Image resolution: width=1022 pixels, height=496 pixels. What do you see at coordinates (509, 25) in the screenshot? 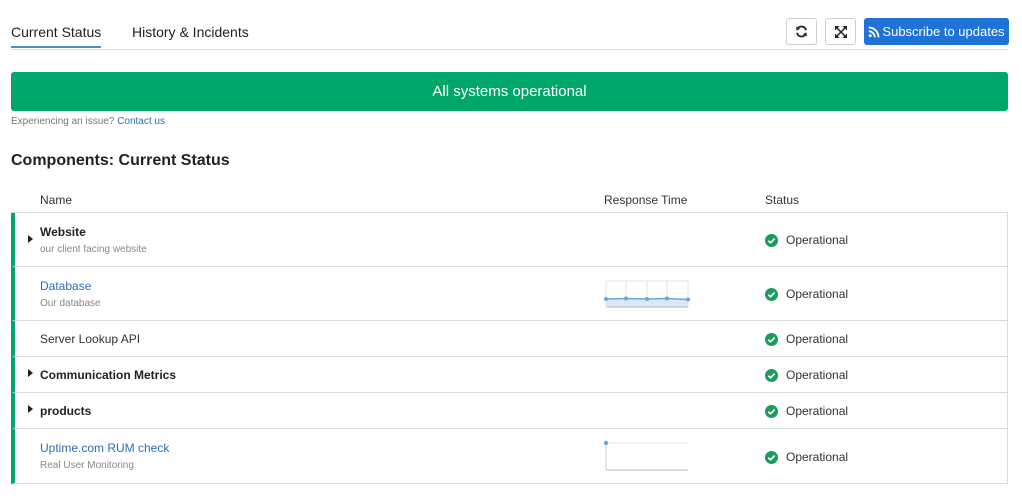
I see `tabs-bar: Current Status History & Incidents` at bounding box center [509, 25].